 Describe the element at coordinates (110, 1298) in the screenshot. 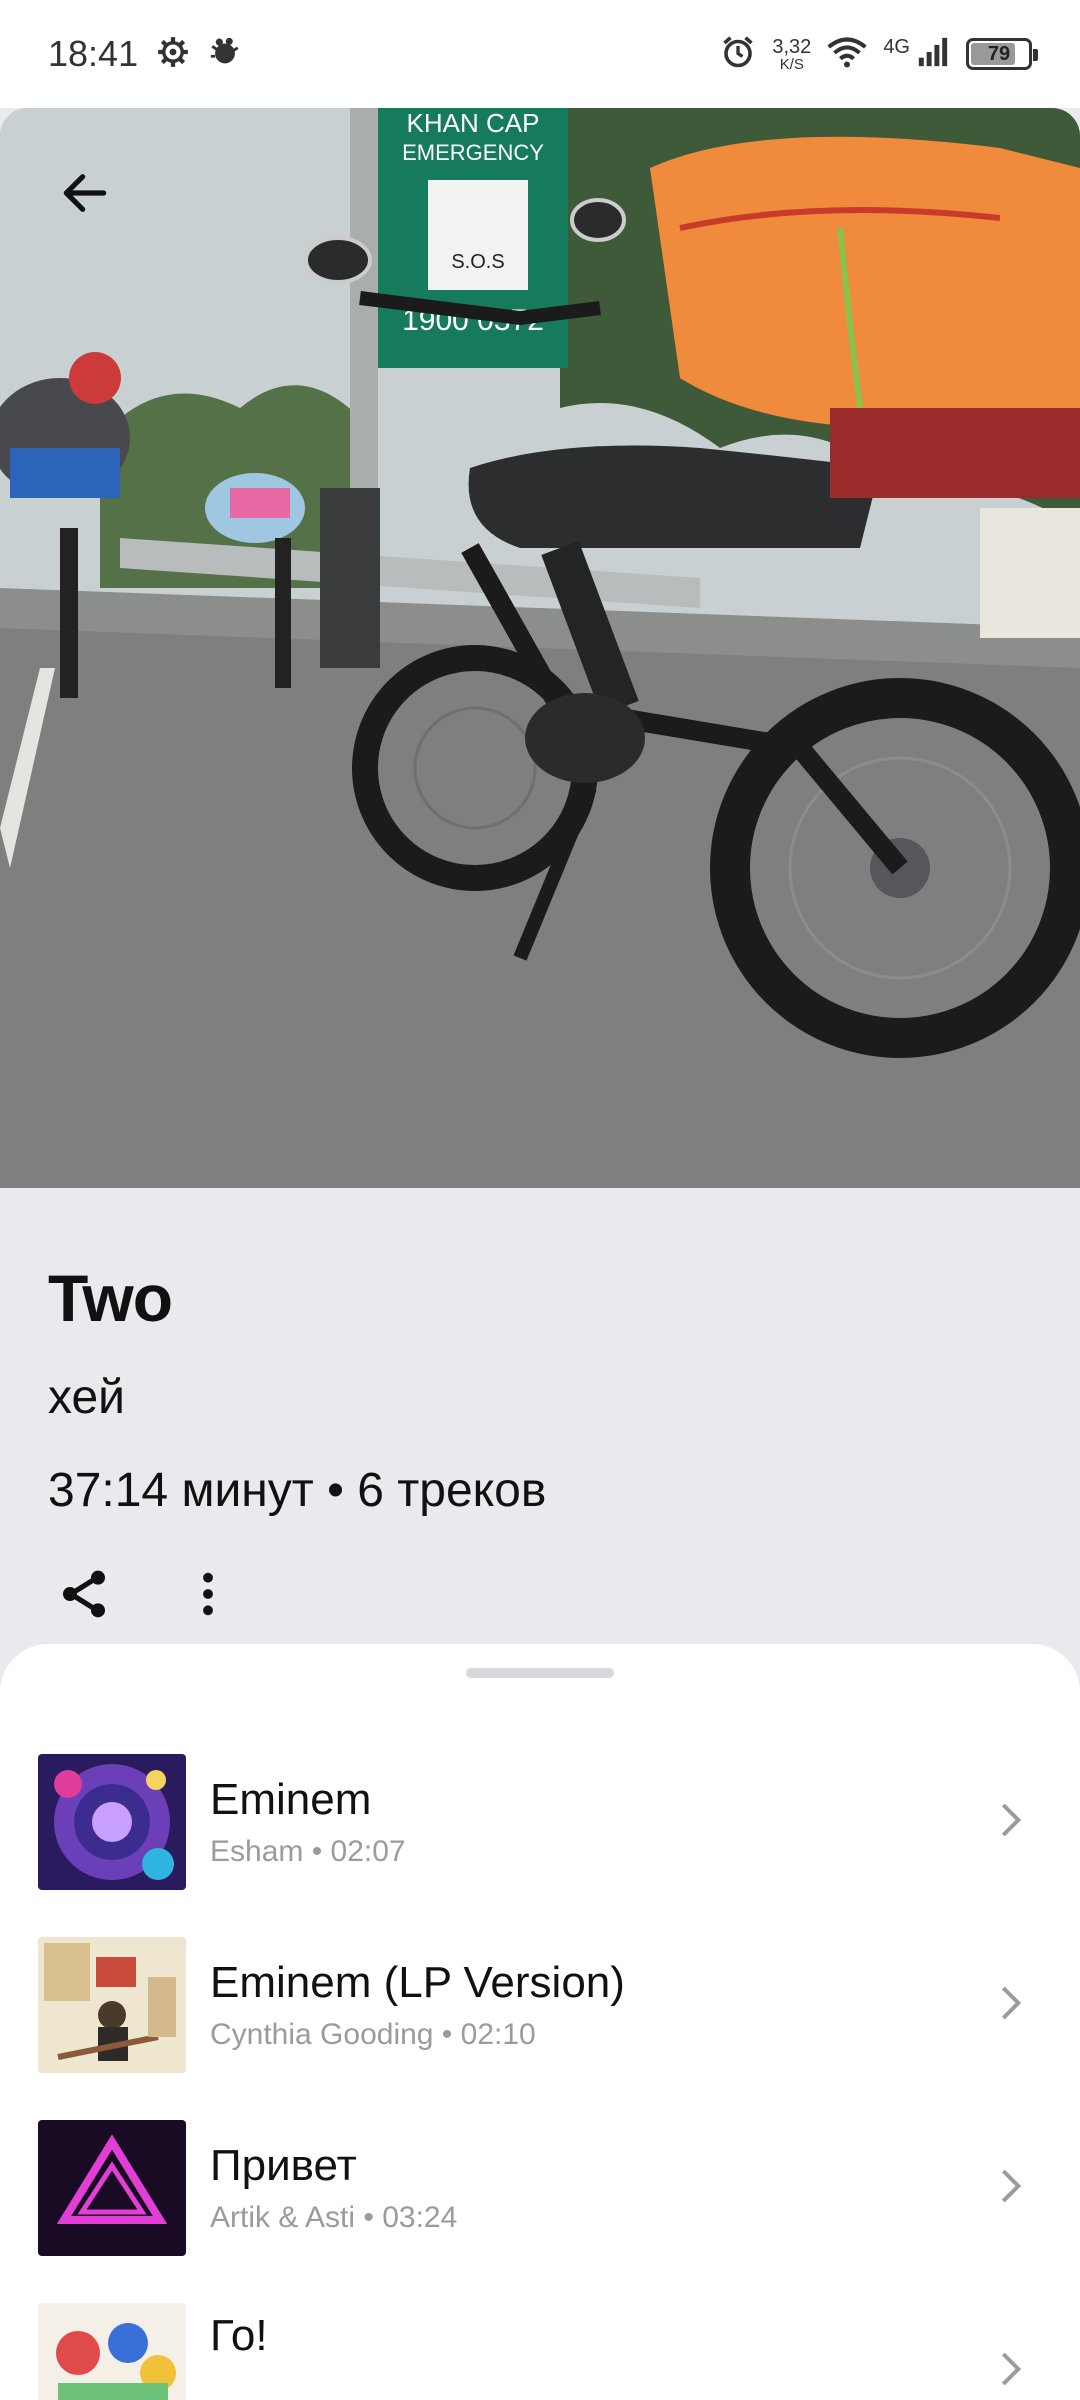

I see `playlist-title: Two` at that location.